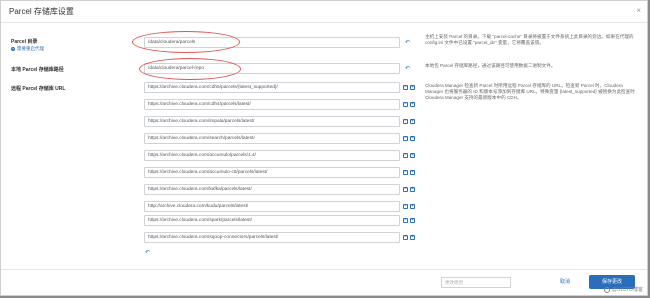  I want to click on local-repo-help: 本地包 Parcel 存储库路径，通过该路径可使用数据二进制文件。, so click(490, 65).